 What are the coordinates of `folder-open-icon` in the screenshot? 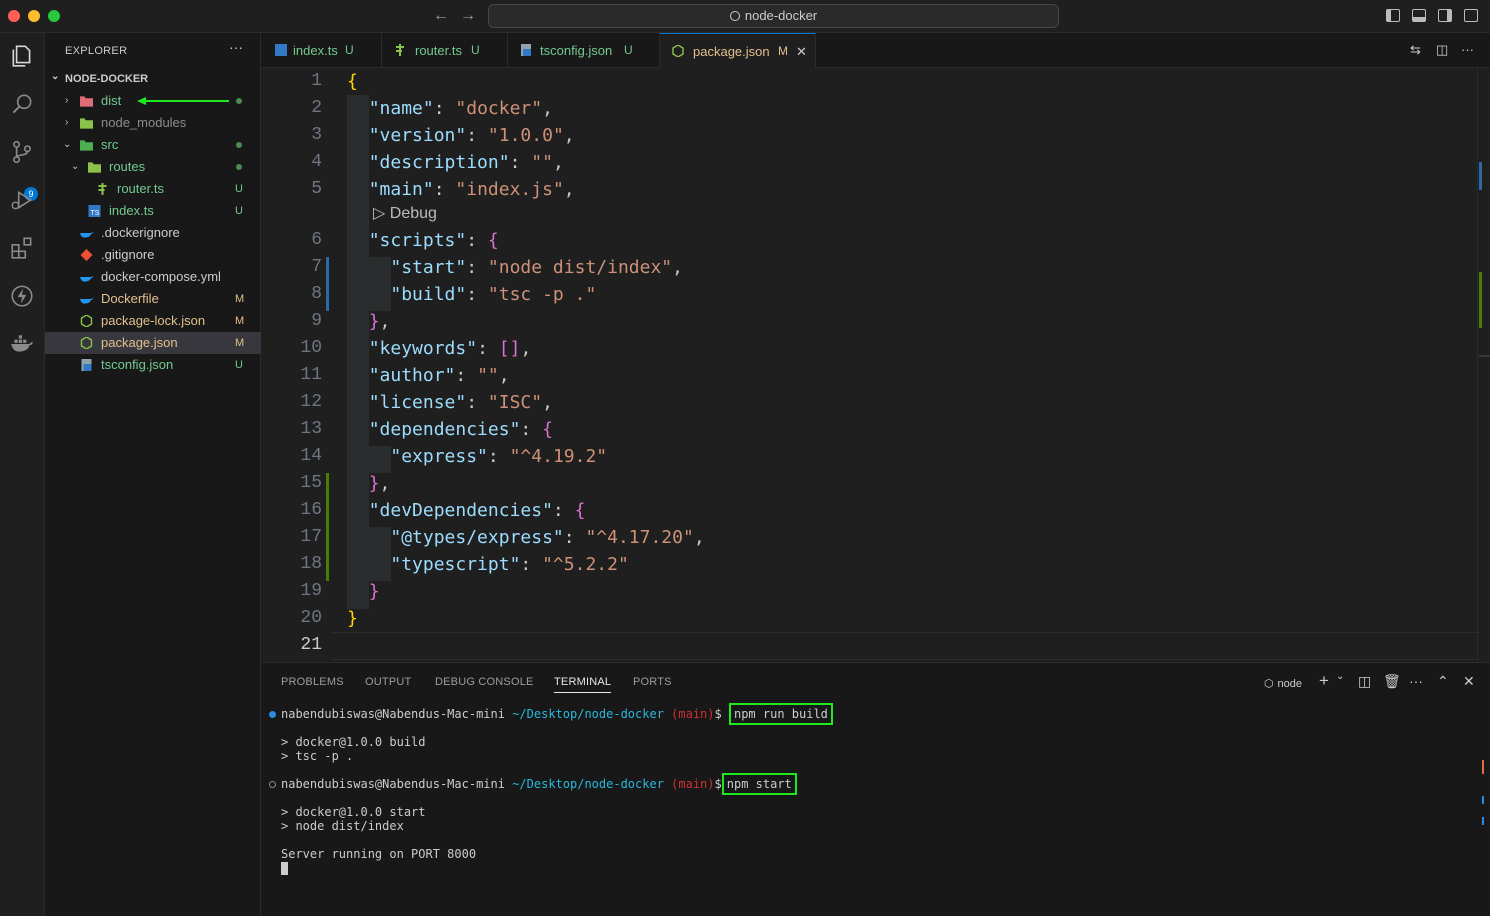 It's located at (86, 145).